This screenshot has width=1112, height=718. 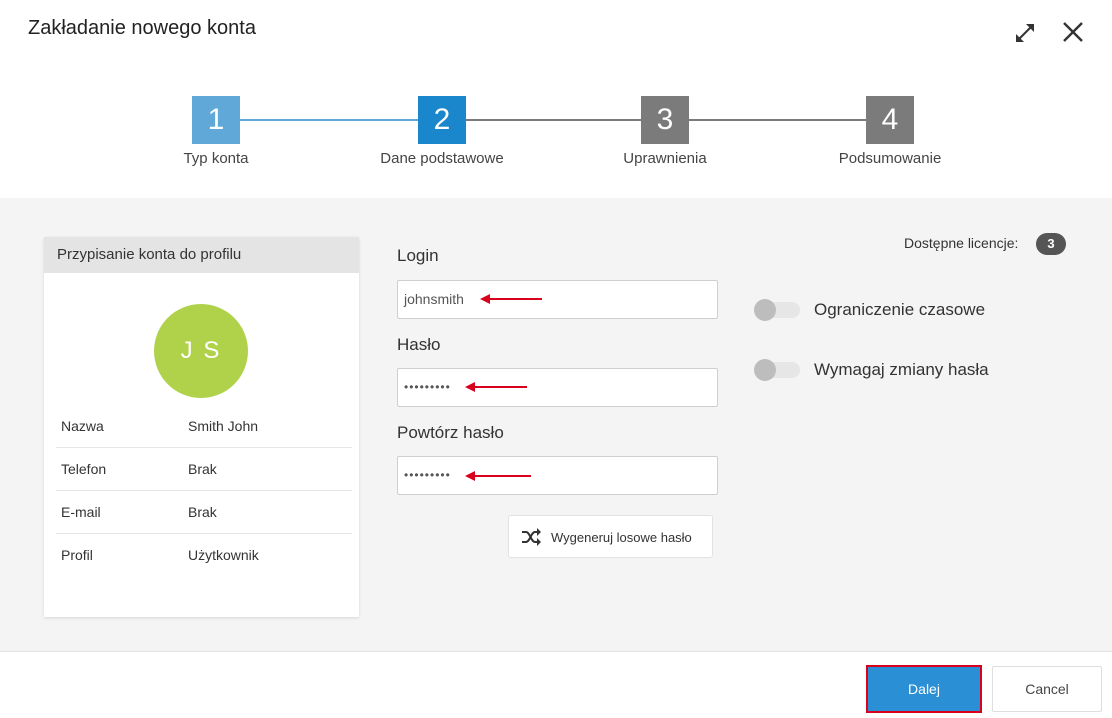 What do you see at coordinates (442, 158) in the screenshot?
I see `step-2-label: Dane podstawowe` at bounding box center [442, 158].